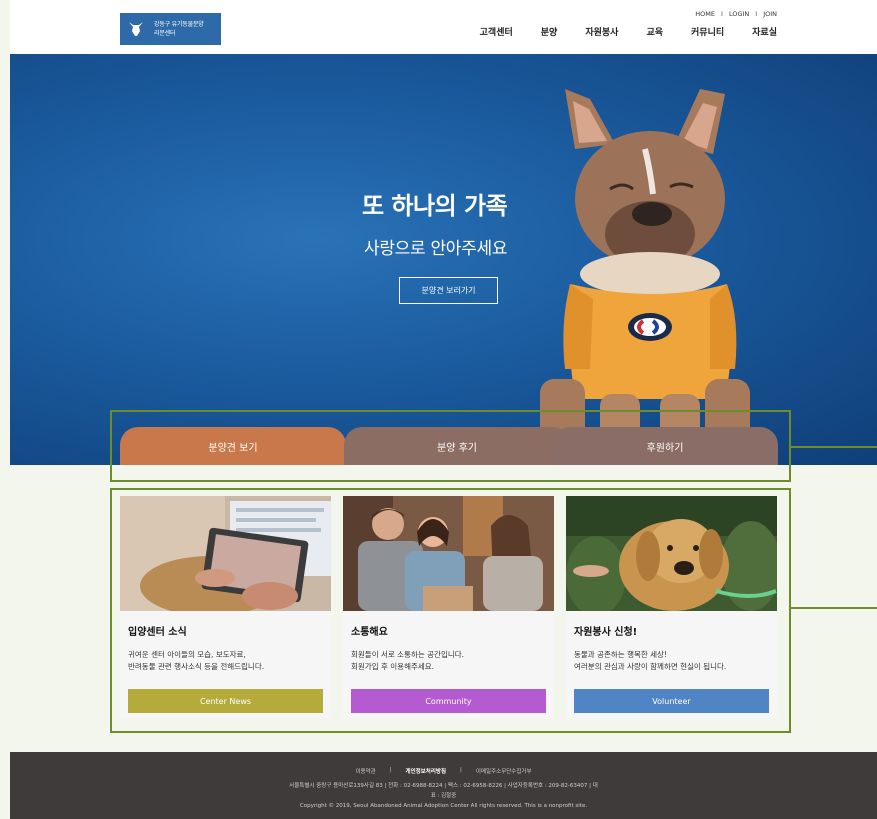  Describe the element at coordinates (707, 31) in the screenshot. I see `nav-item-community: 커뮤니티` at that location.